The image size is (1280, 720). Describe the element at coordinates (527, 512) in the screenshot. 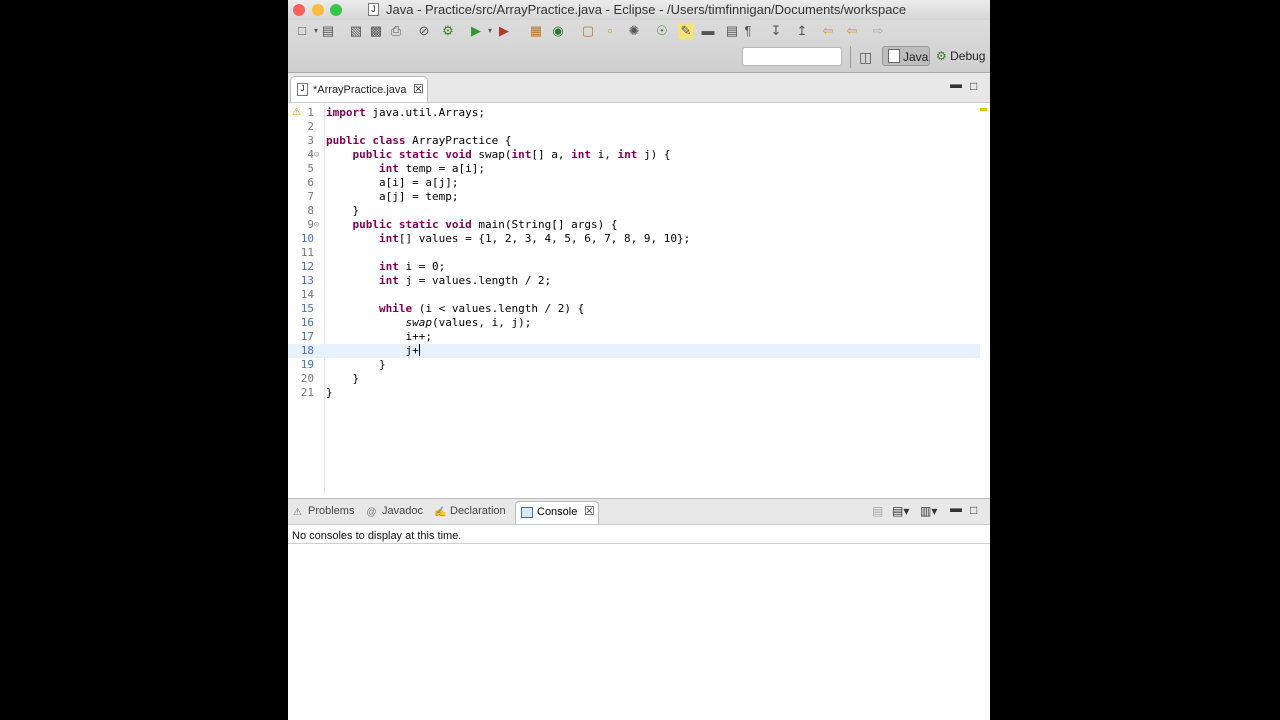

I see `console-icon` at that location.